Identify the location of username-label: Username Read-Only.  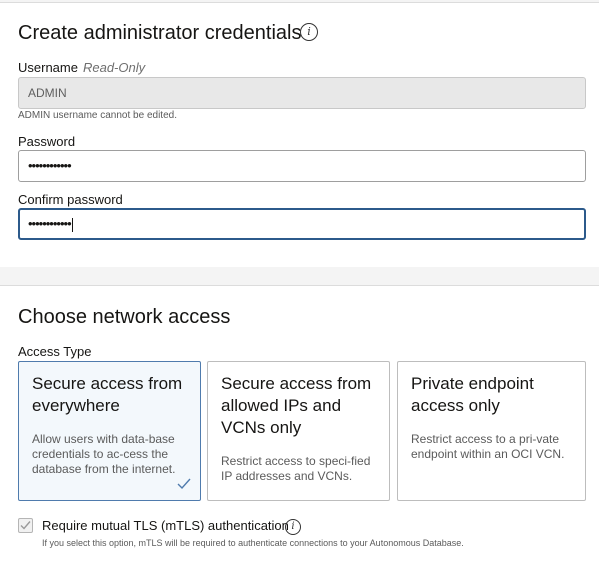
(82, 67).